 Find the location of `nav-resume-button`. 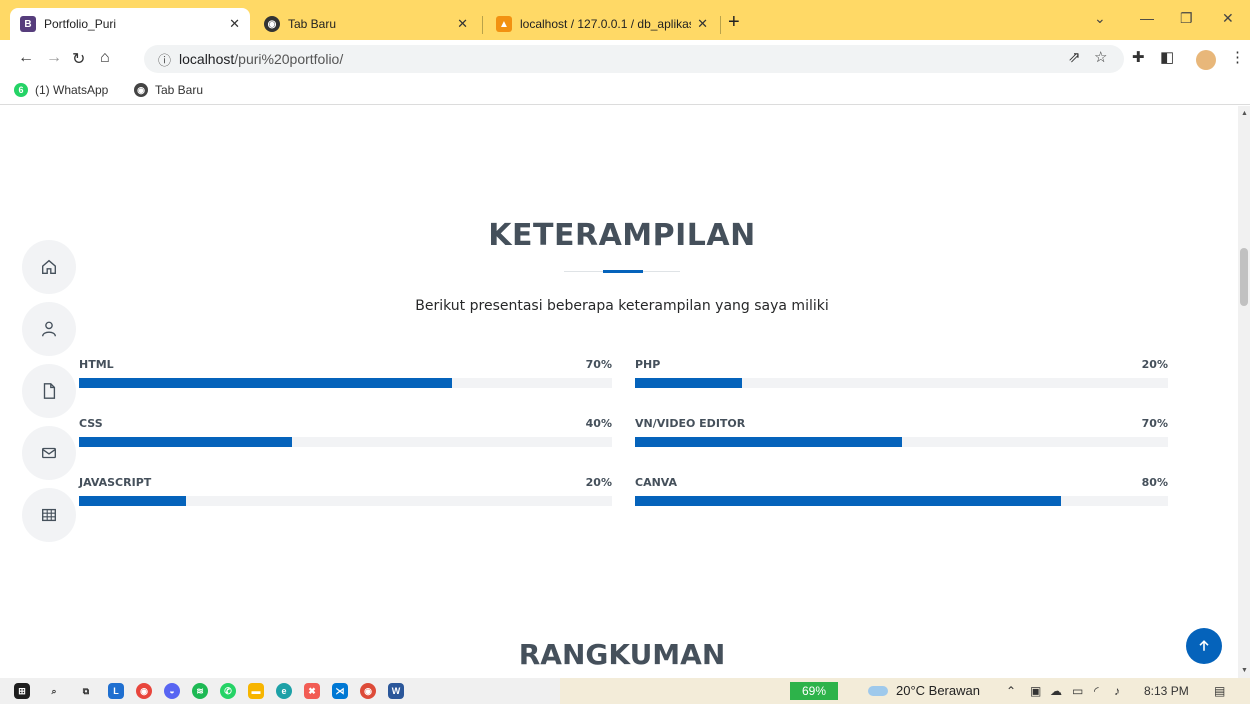

nav-resume-button is located at coordinates (49, 391).